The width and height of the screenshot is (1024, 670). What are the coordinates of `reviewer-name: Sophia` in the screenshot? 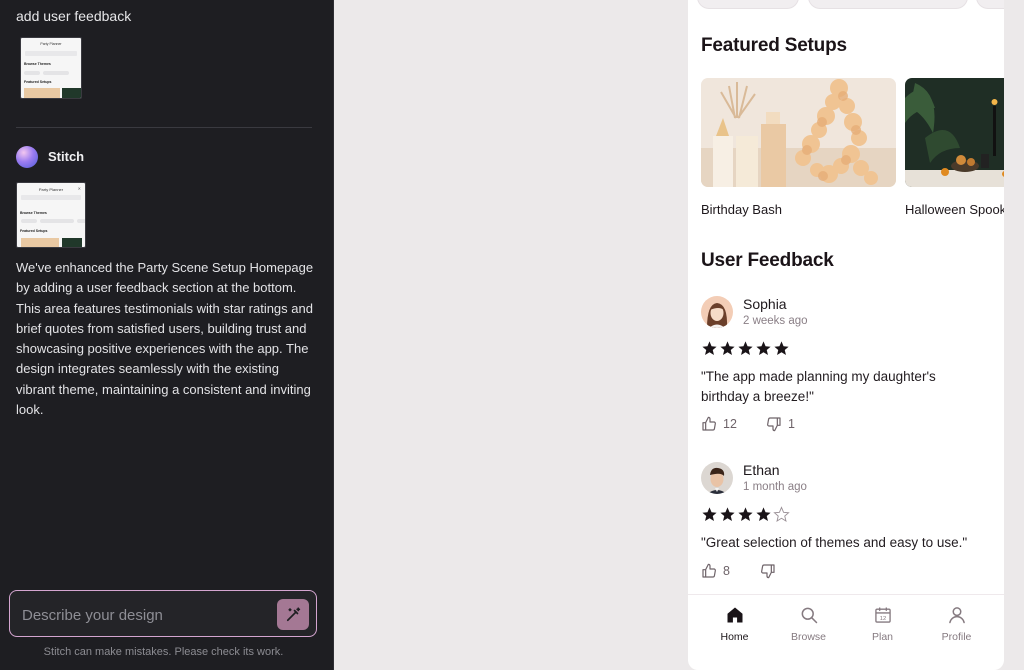 It's located at (765, 304).